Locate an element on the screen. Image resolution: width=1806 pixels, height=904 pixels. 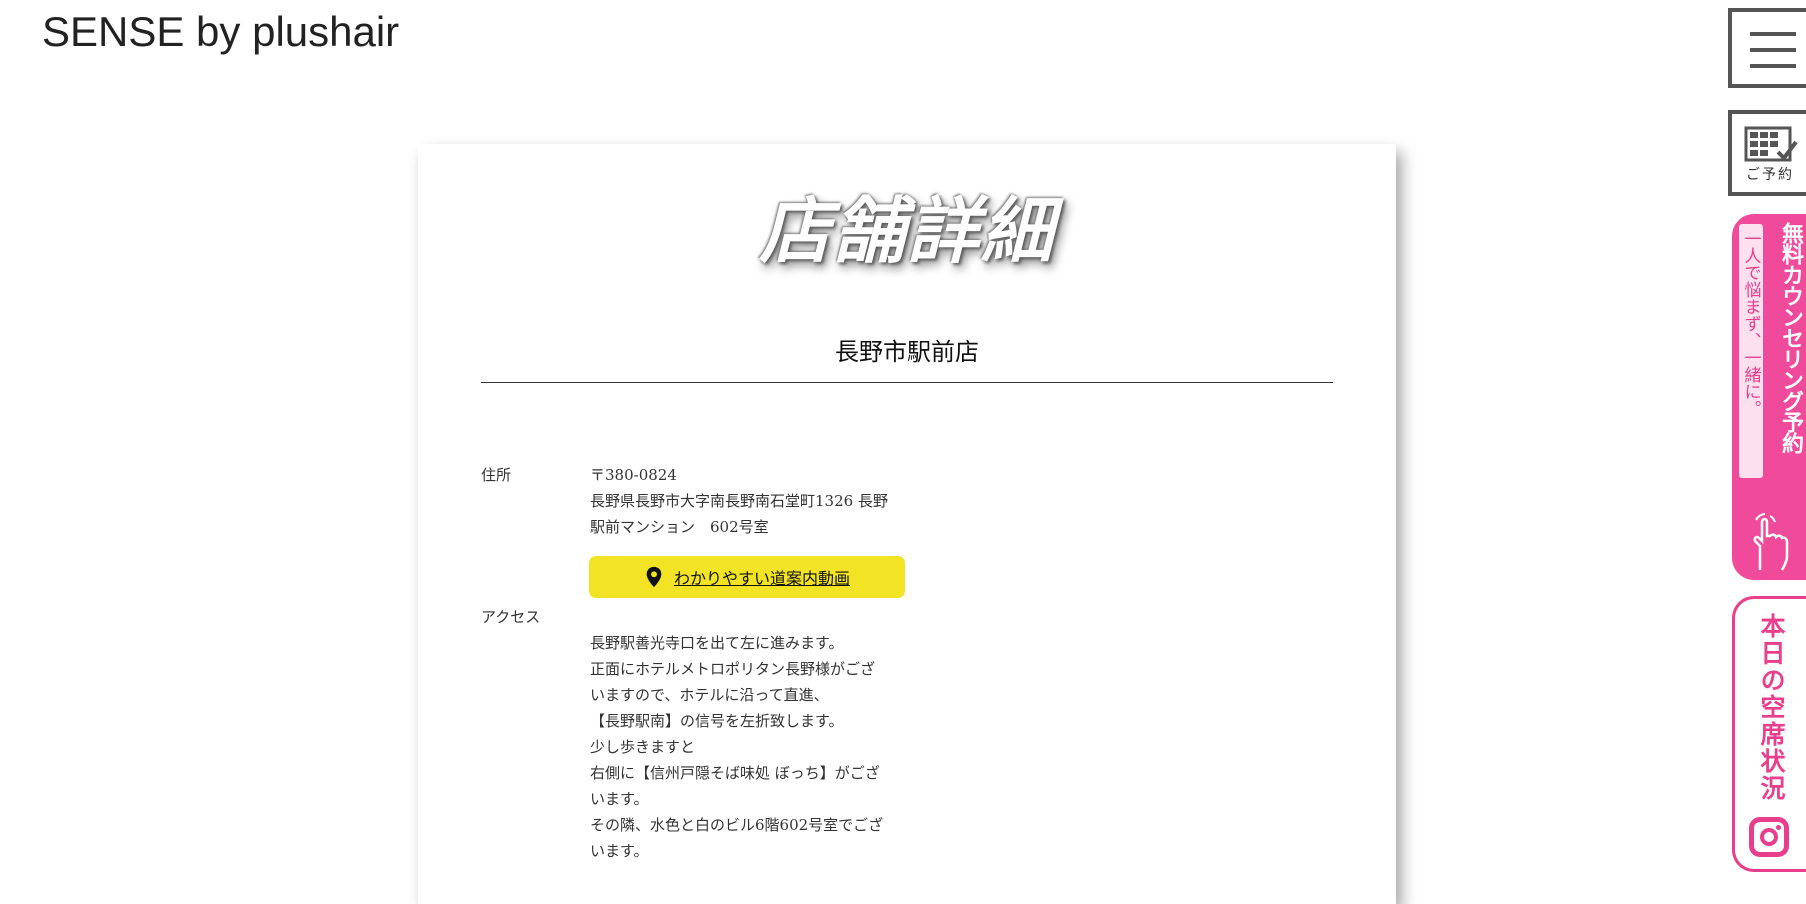
map-pin-icon is located at coordinates (654, 577).